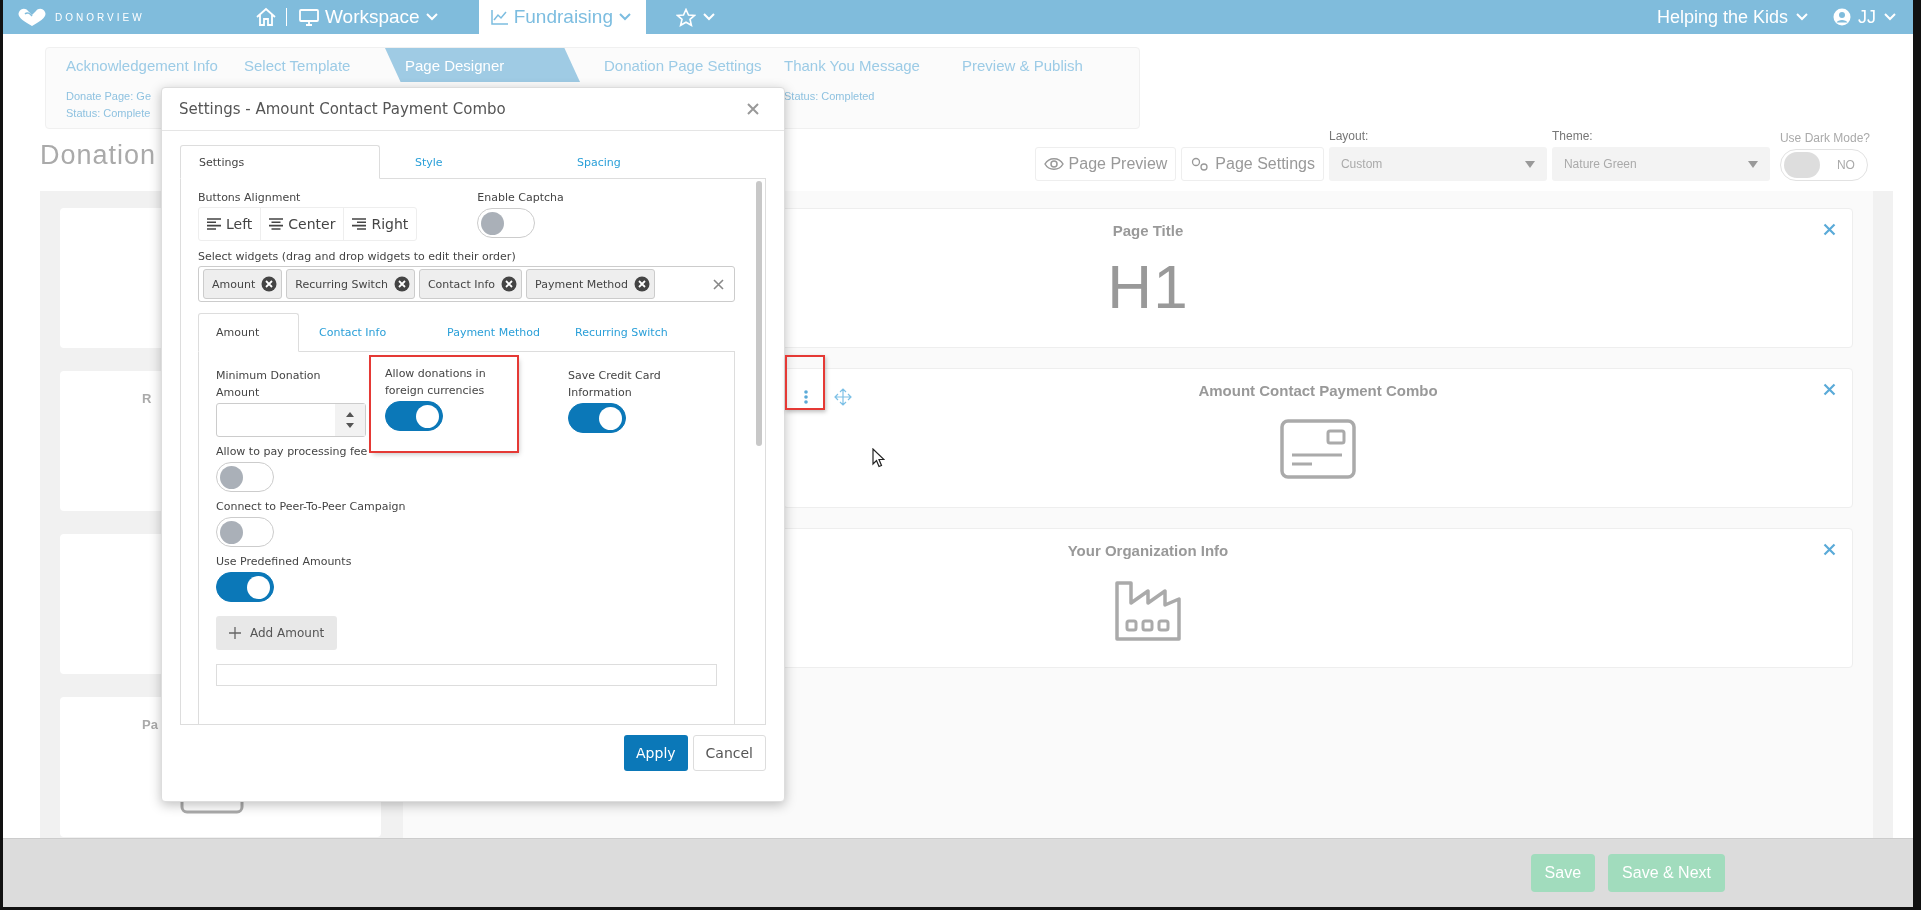 Image resolution: width=1921 pixels, height=910 pixels. Describe the element at coordinates (1053, 164) in the screenshot. I see `eye-icon` at that location.